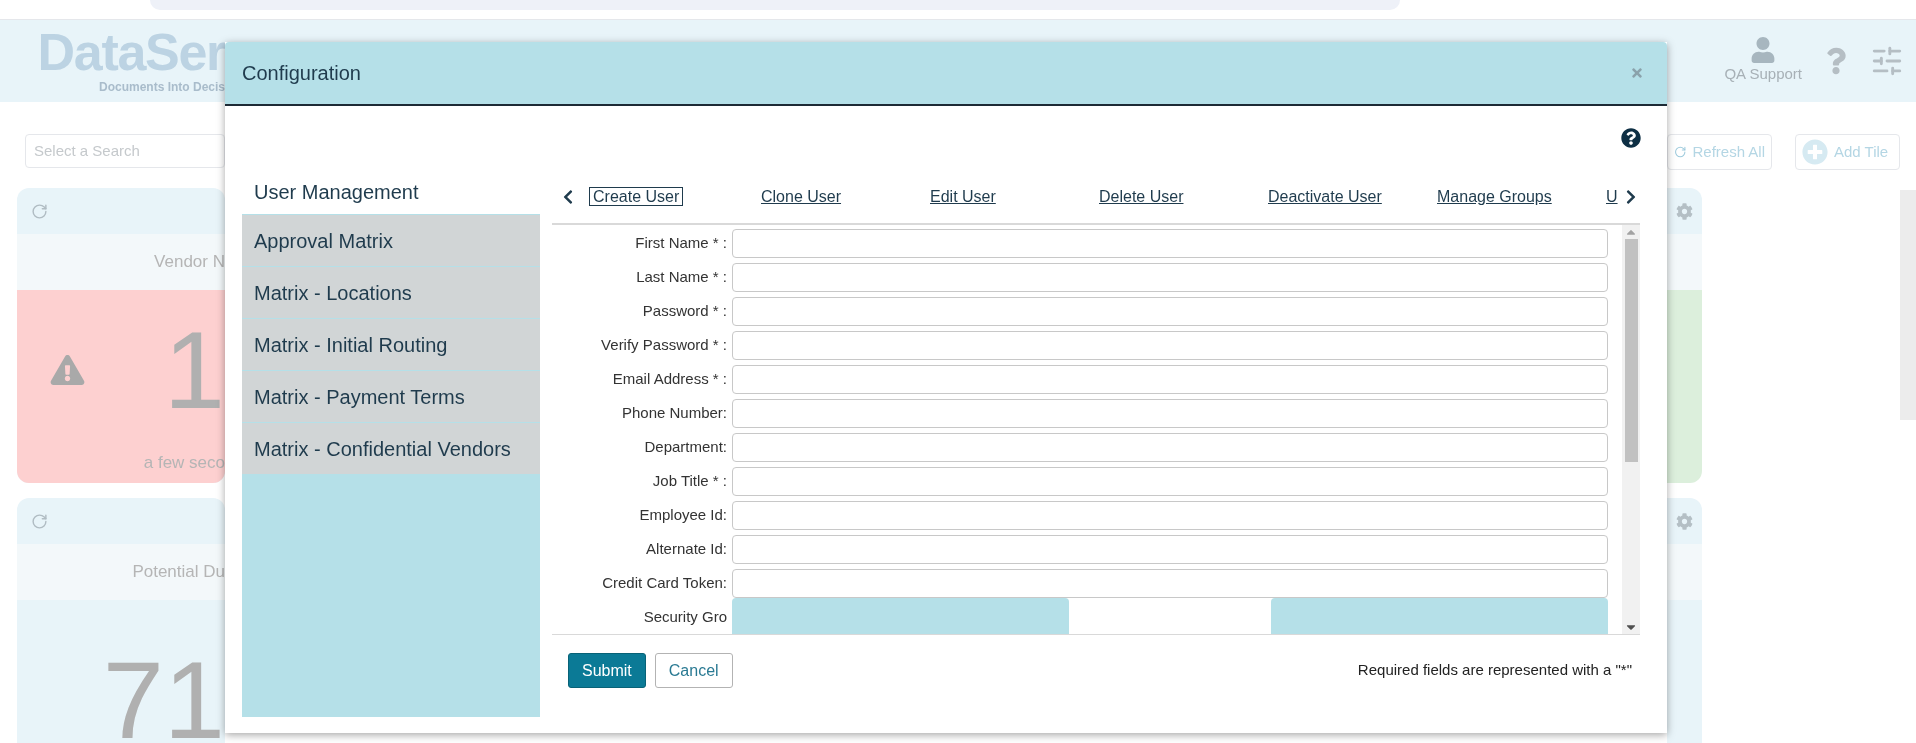  Describe the element at coordinates (163, 694) in the screenshot. I see `tile-value: 71` at that location.